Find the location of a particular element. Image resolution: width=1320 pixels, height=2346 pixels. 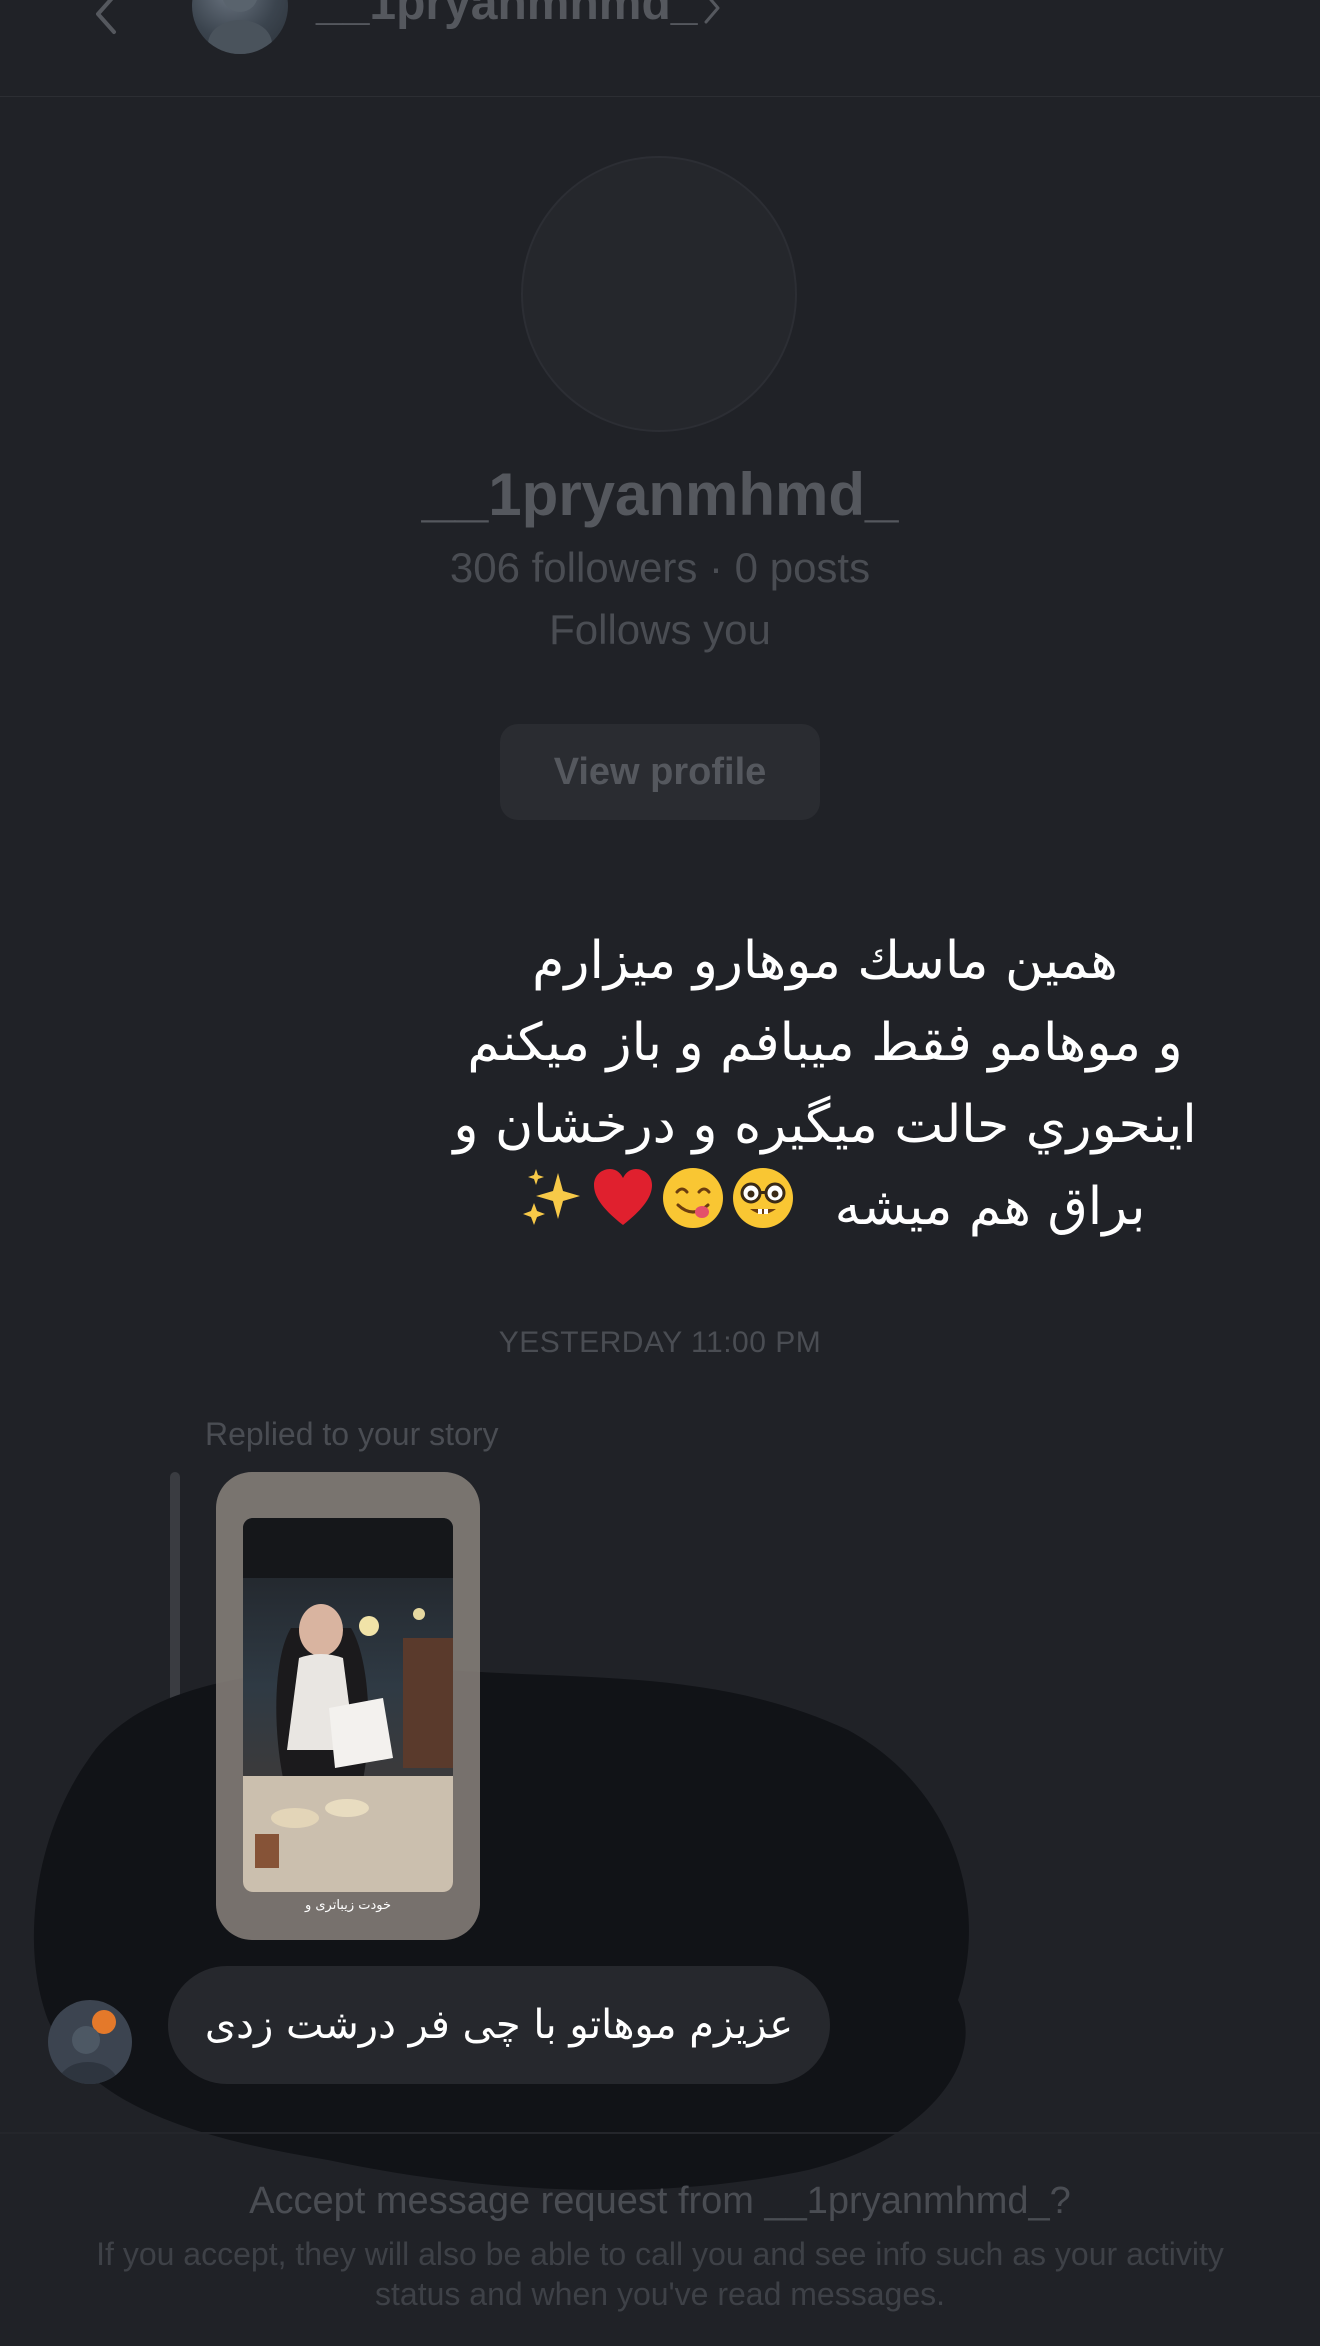

emoji-row is located at coordinates (658, 1198).